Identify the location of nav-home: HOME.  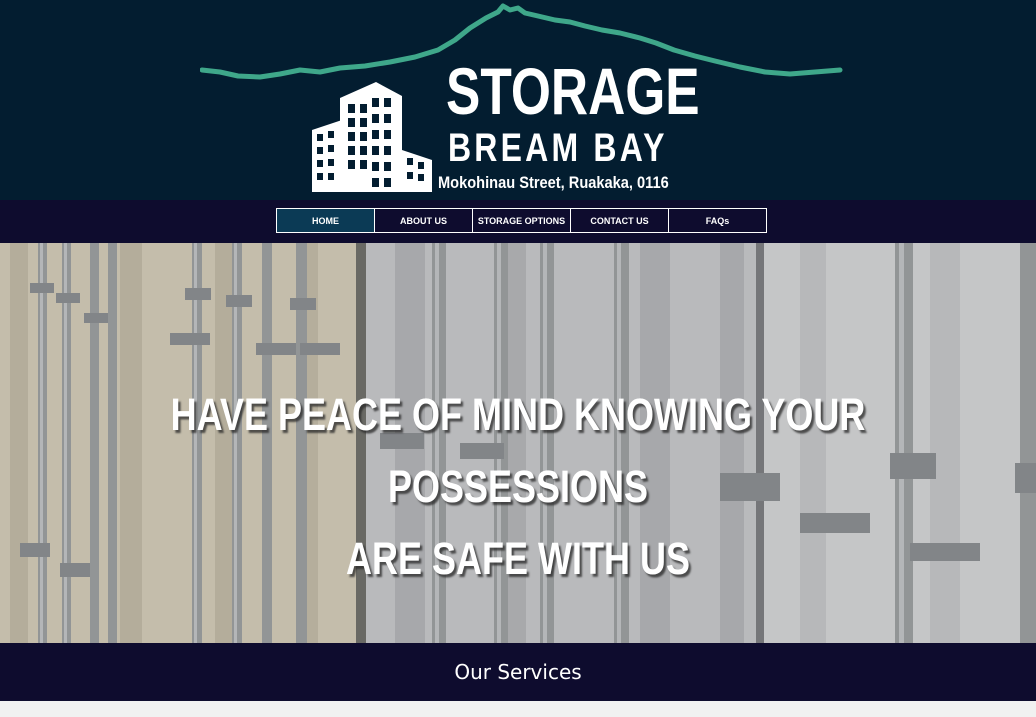
(325, 220).